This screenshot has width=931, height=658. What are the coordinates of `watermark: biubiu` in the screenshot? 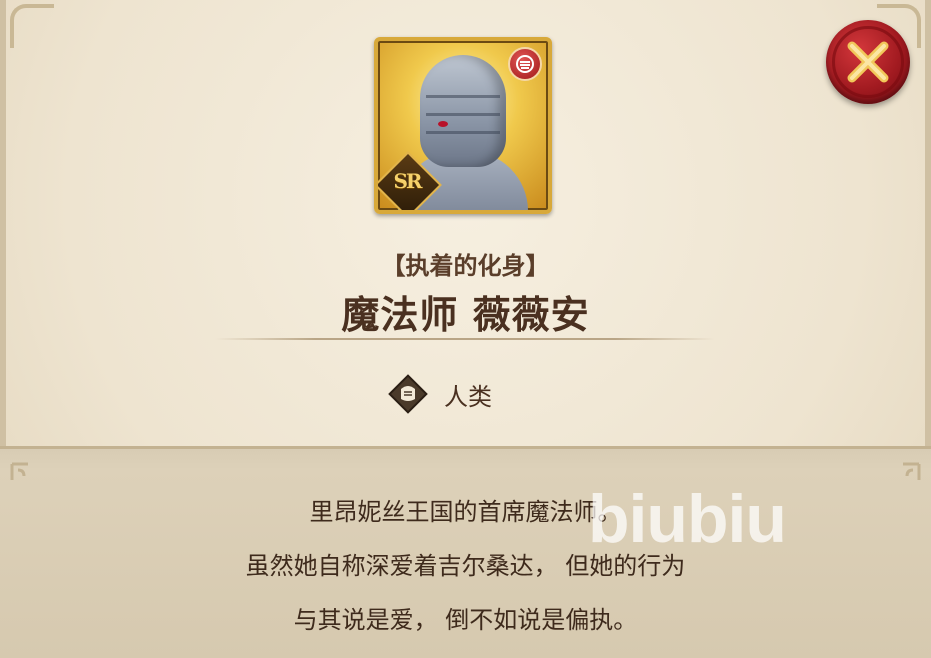 It's located at (687, 519).